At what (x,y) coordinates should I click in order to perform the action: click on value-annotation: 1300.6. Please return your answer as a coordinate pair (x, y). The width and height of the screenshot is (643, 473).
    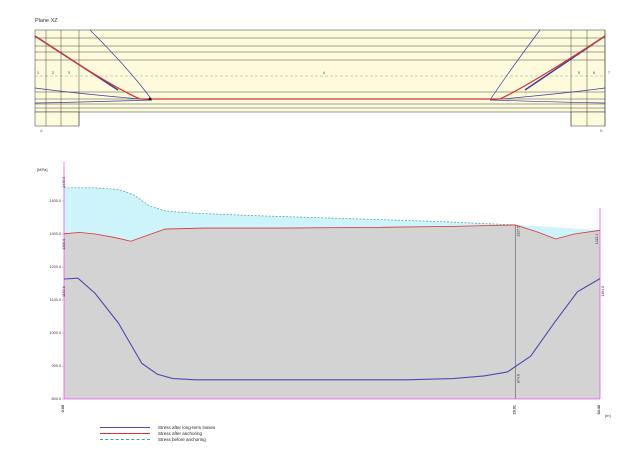
    Looking at the image, I should click on (64, 244).